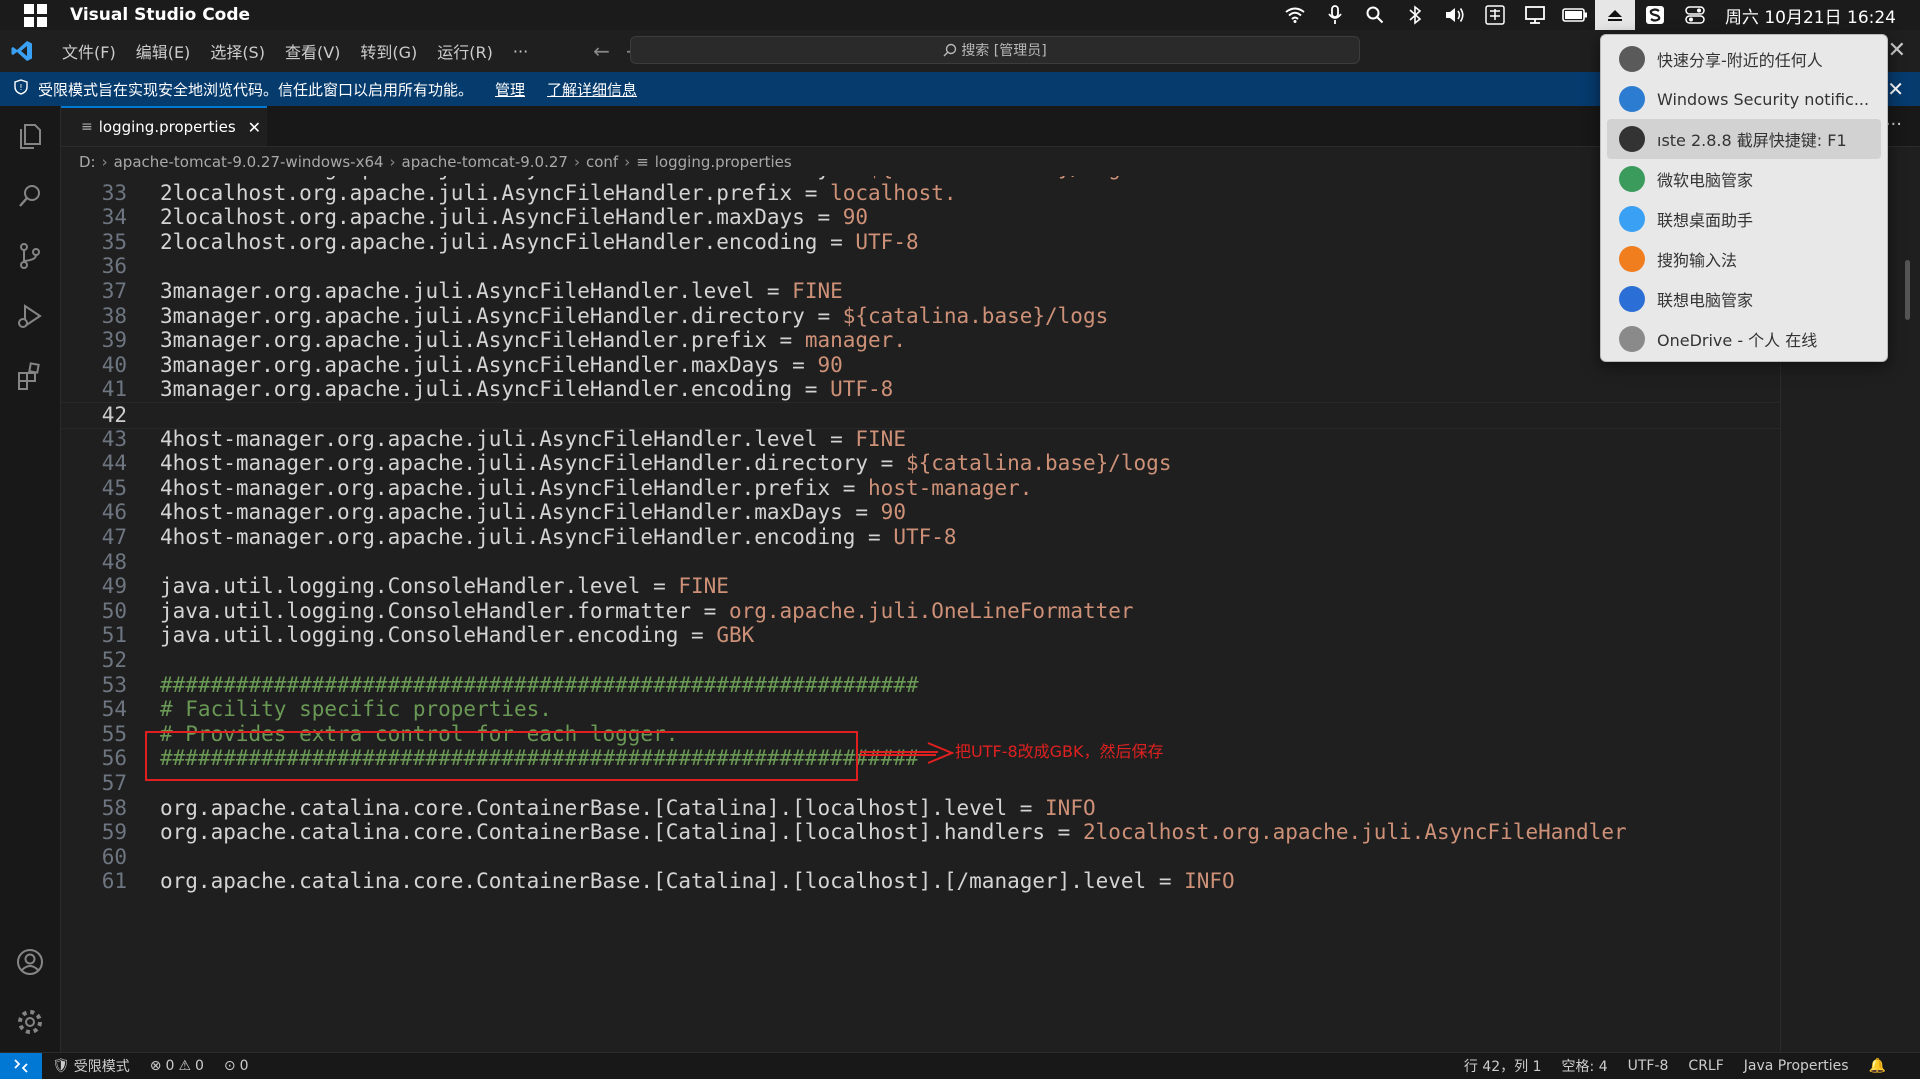 The image size is (1920, 1079). Describe the element at coordinates (114, 315) in the screenshot. I see `line-number: 38` at that location.